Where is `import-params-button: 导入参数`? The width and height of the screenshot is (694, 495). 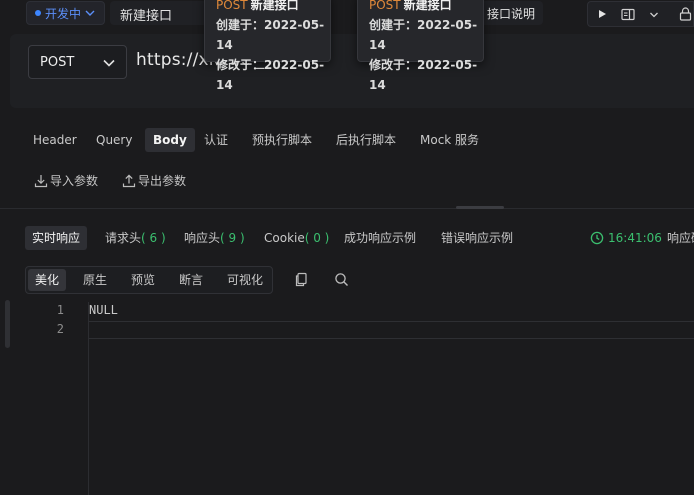 import-params-button: 导入参数 is located at coordinates (66, 181).